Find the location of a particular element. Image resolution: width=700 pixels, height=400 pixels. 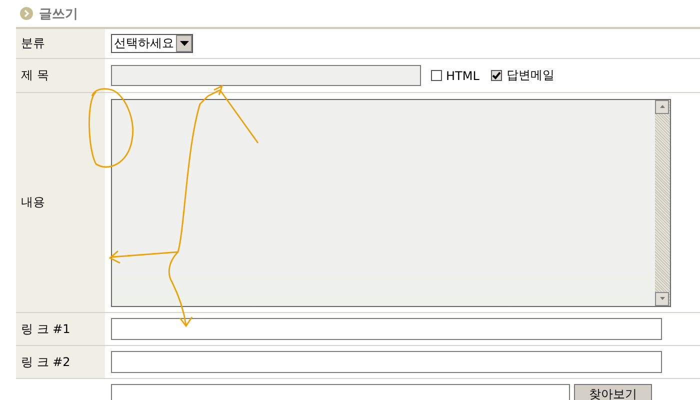

scroll-up-icon is located at coordinates (662, 107).